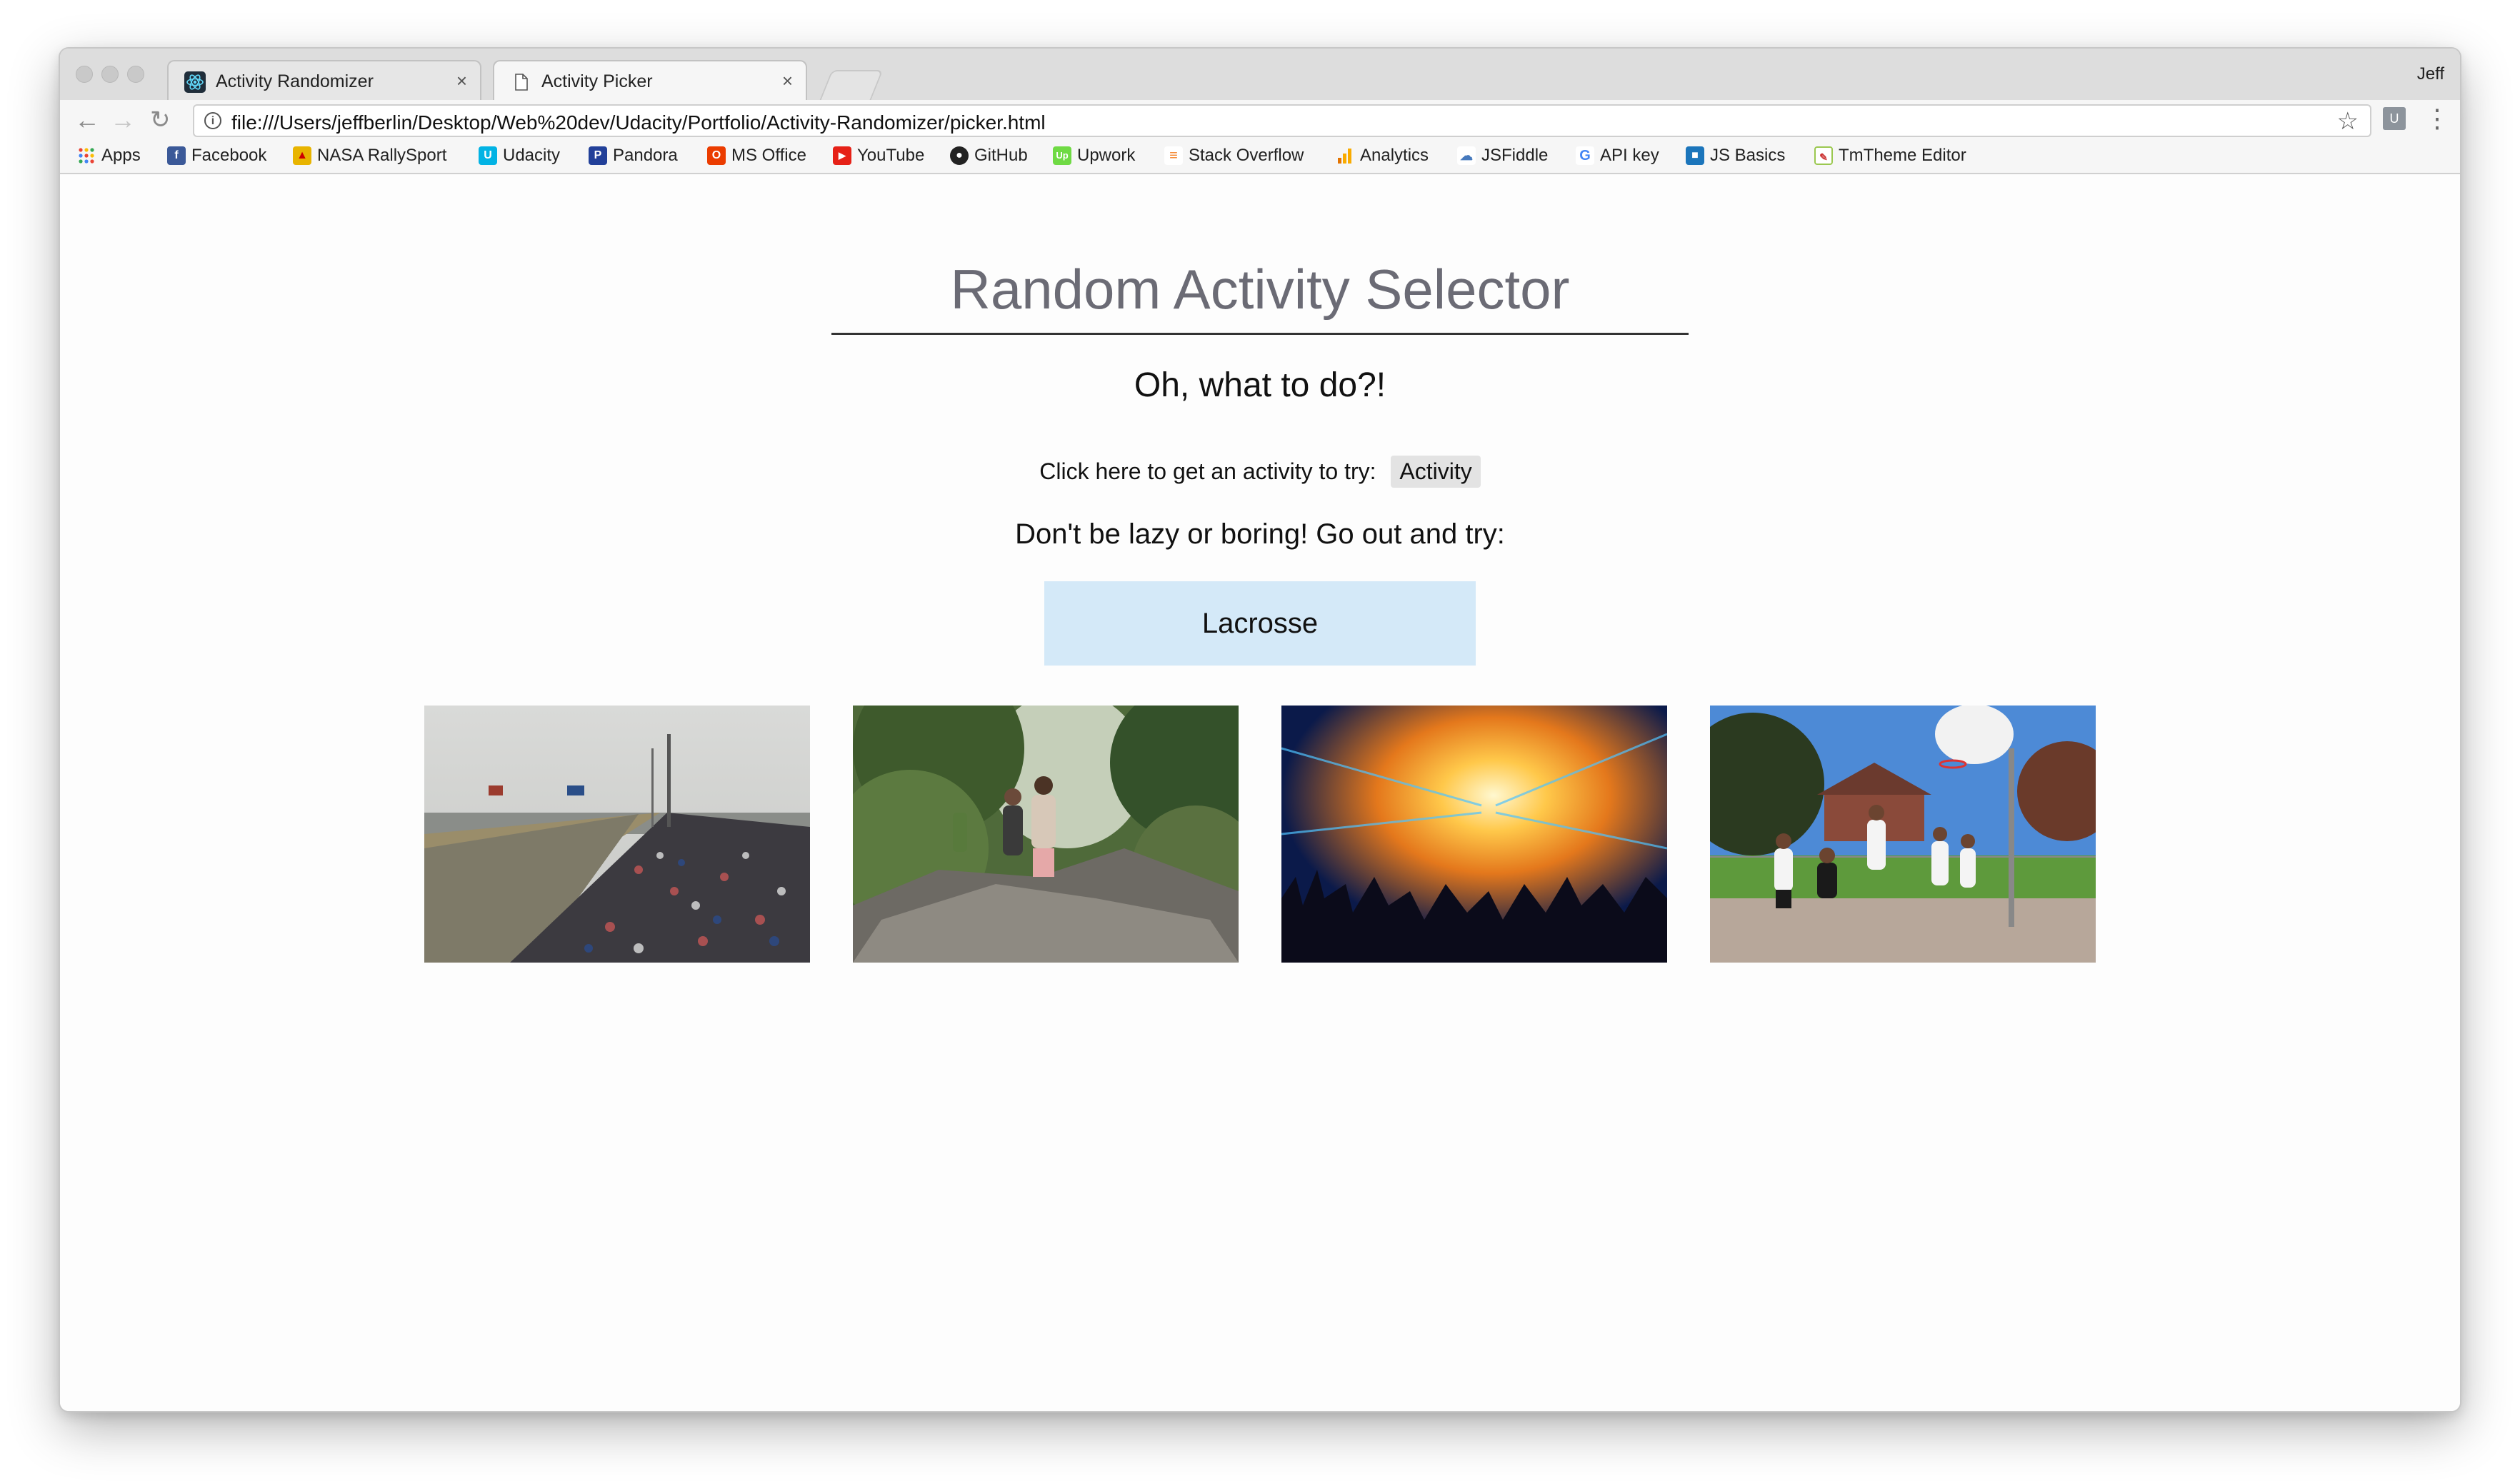 This screenshot has width=2520, height=1481. Describe the element at coordinates (135, 75) in the screenshot. I see `zoom-window-dot` at that location.